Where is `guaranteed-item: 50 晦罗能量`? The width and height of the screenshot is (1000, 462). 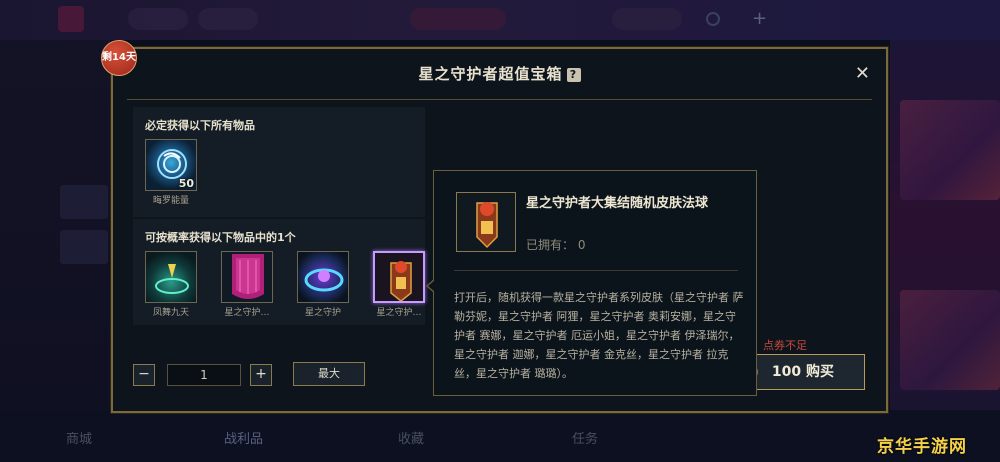 guaranteed-item: 50 晦罗能量 is located at coordinates (171, 172).